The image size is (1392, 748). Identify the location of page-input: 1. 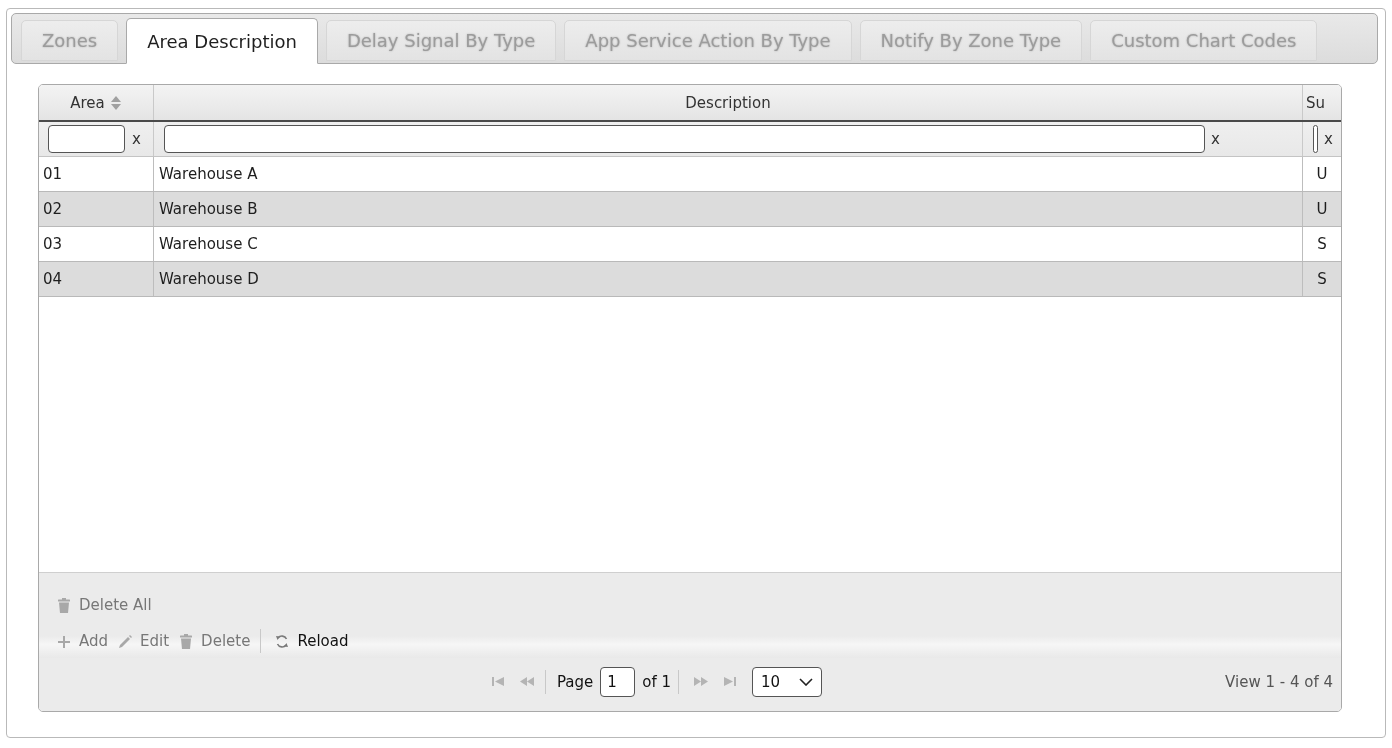
(618, 681).